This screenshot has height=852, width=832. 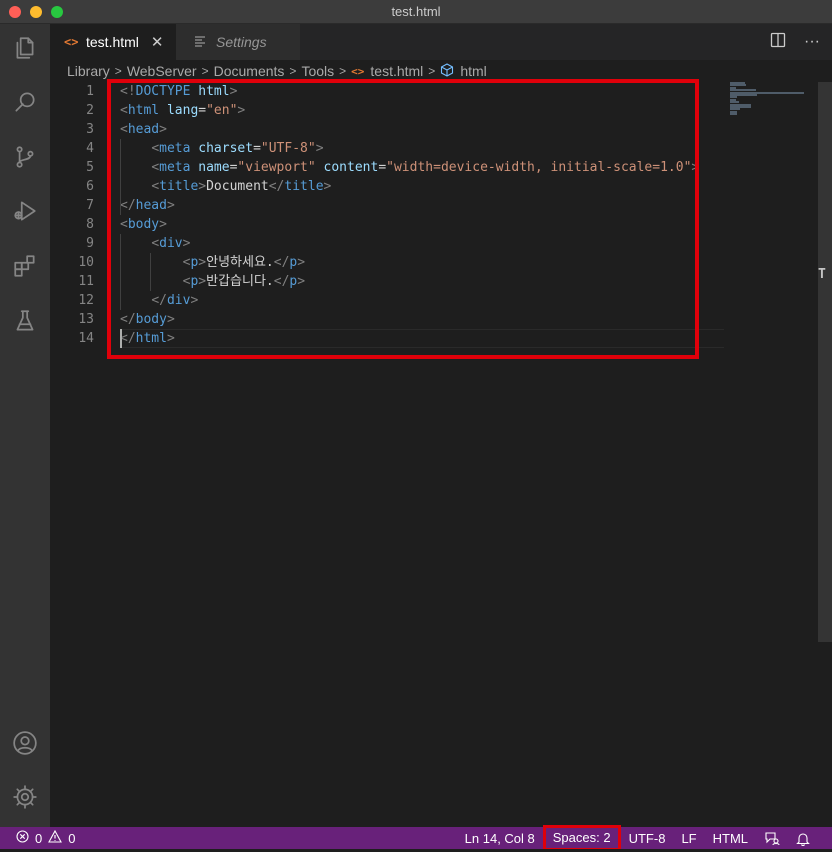 What do you see at coordinates (90, 205) in the screenshot?
I see `line-number: 7` at bounding box center [90, 205].